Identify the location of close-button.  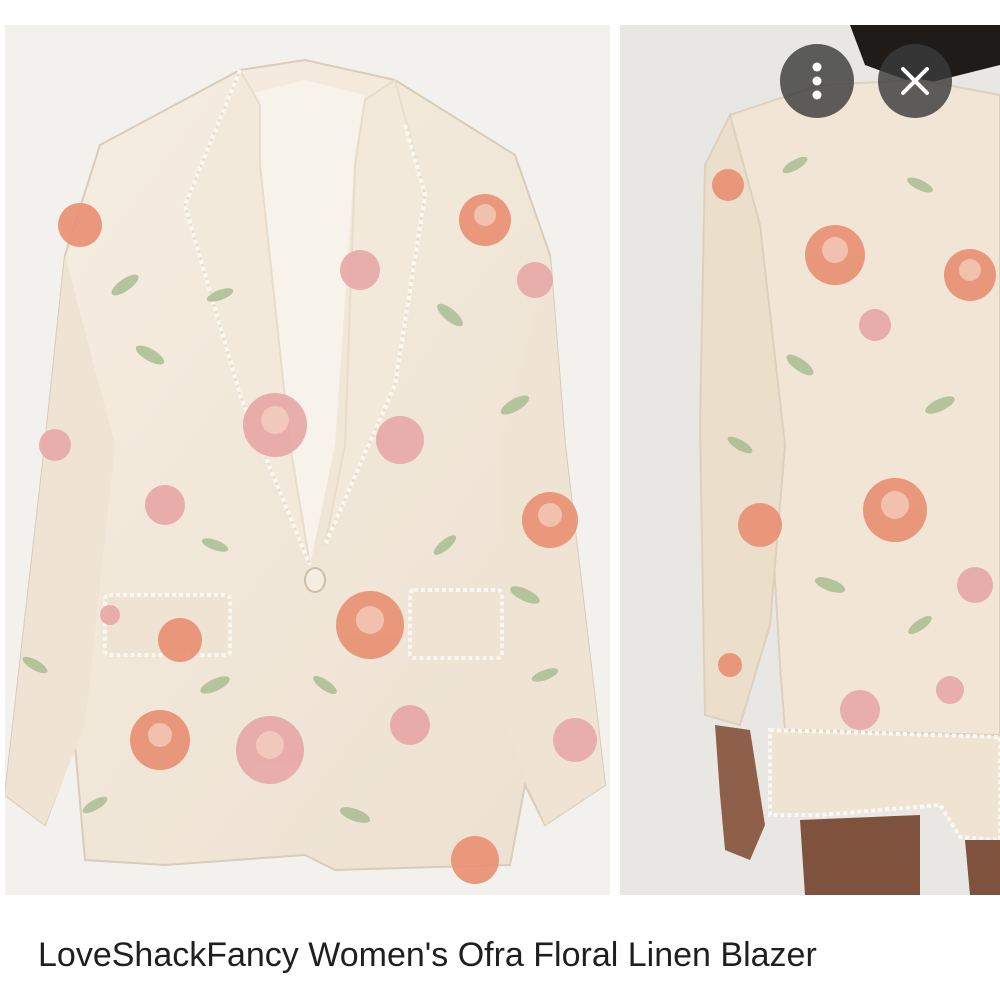
(915, 81).